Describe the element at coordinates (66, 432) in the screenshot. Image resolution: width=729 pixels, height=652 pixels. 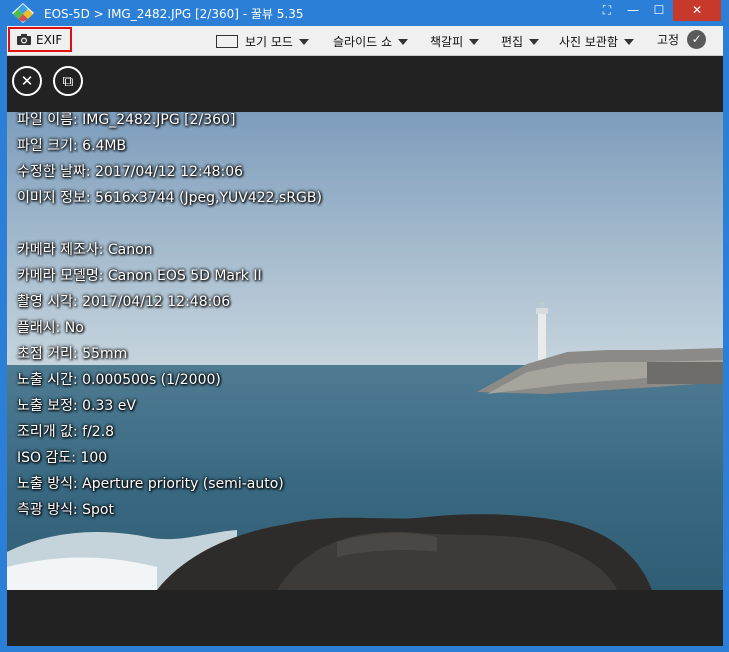
I see `exif-line: 조리개 값: f/2.8` at that location.